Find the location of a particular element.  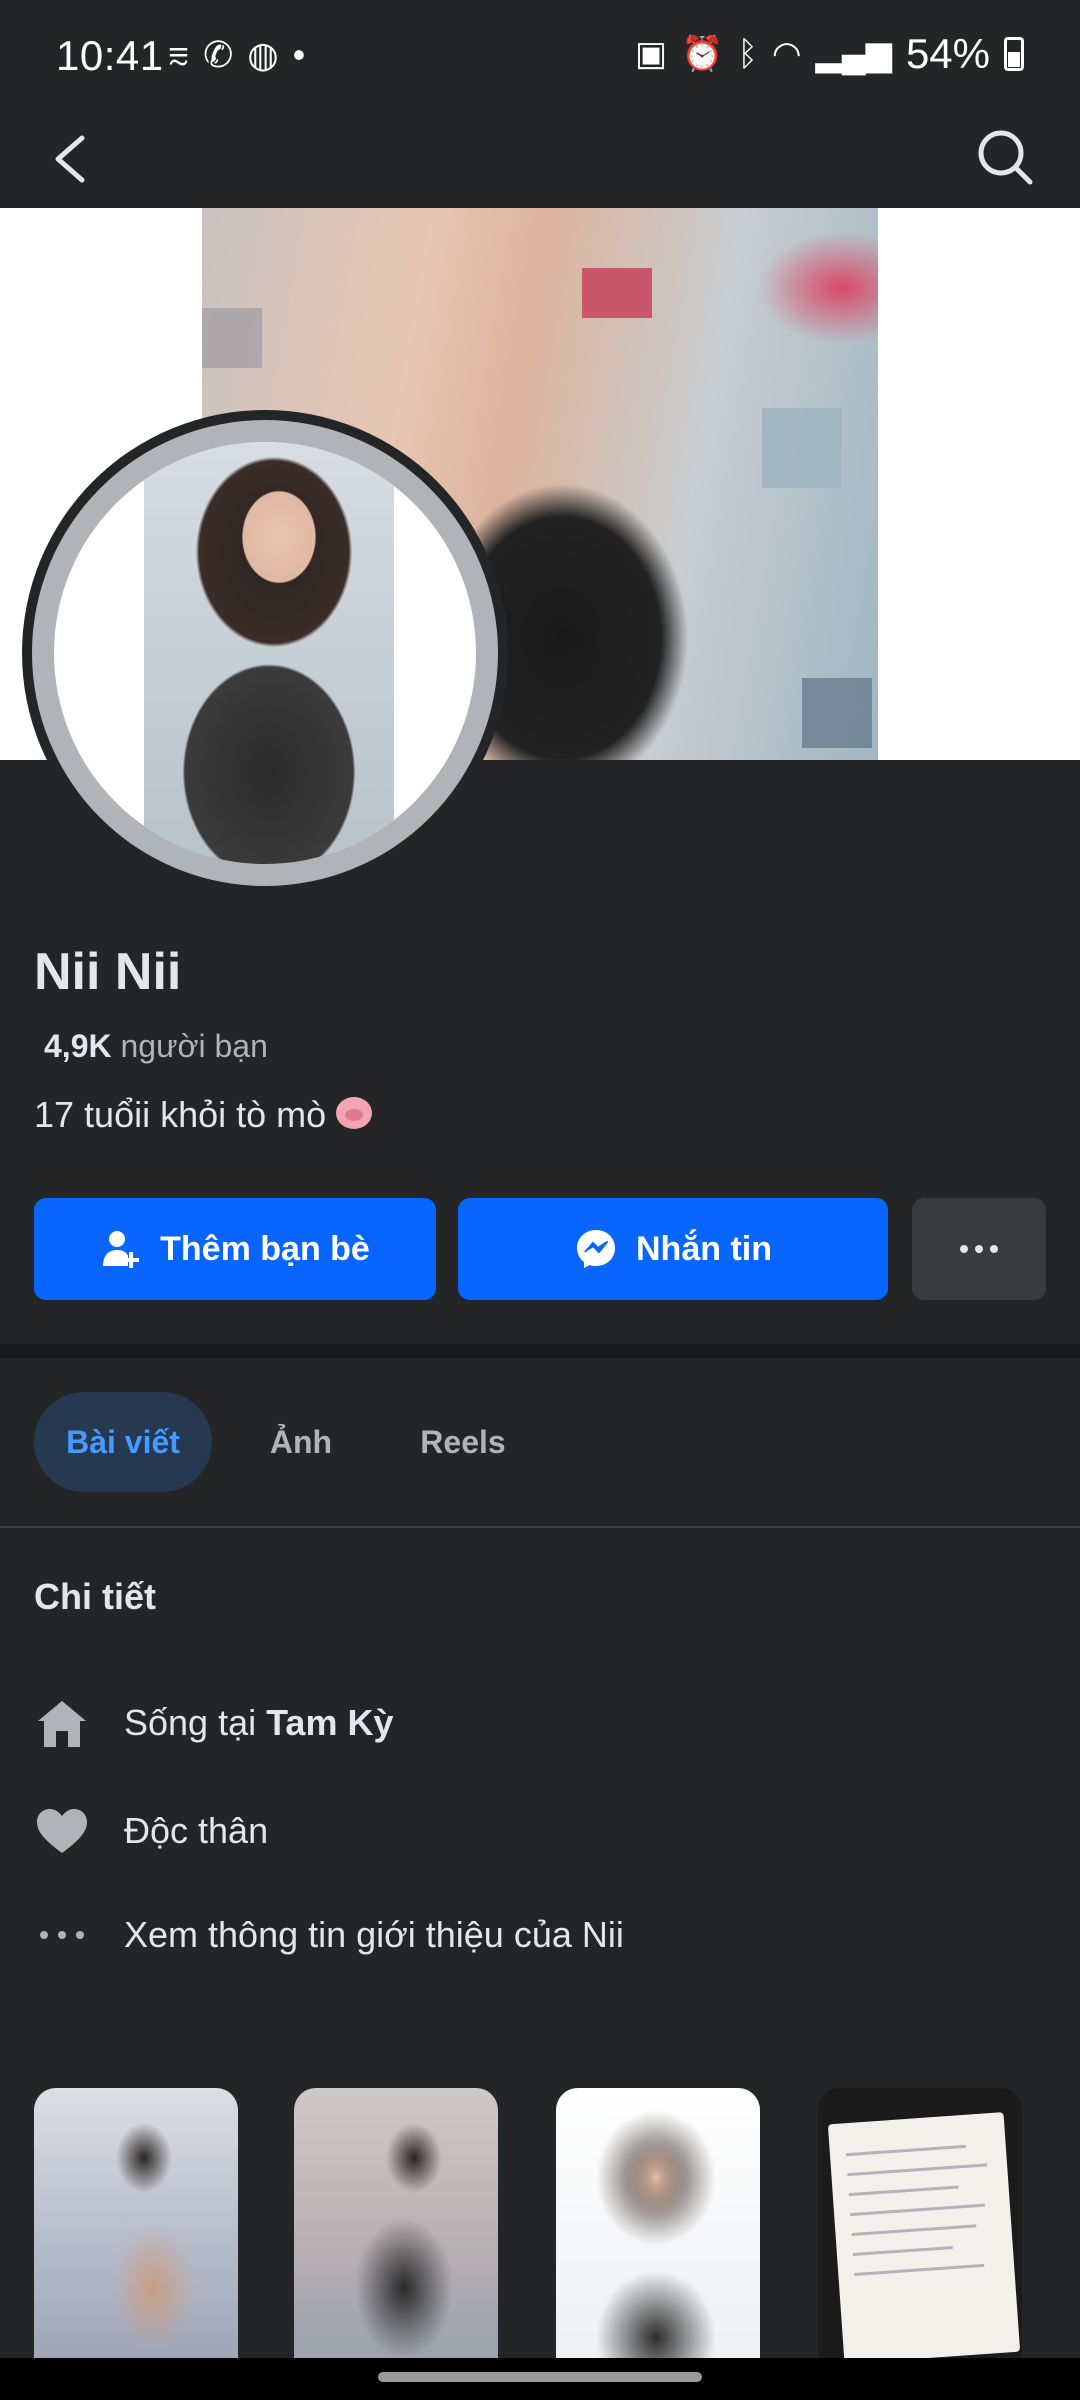

add-friend-icon is located at coordinates (121, 1249).